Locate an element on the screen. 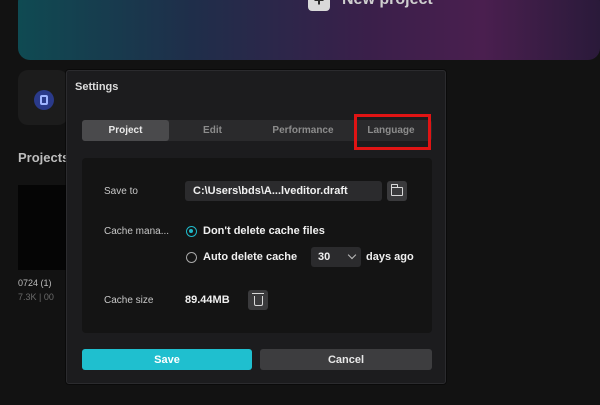  days-ago-label: days ago is located at coordinates (390, 257).